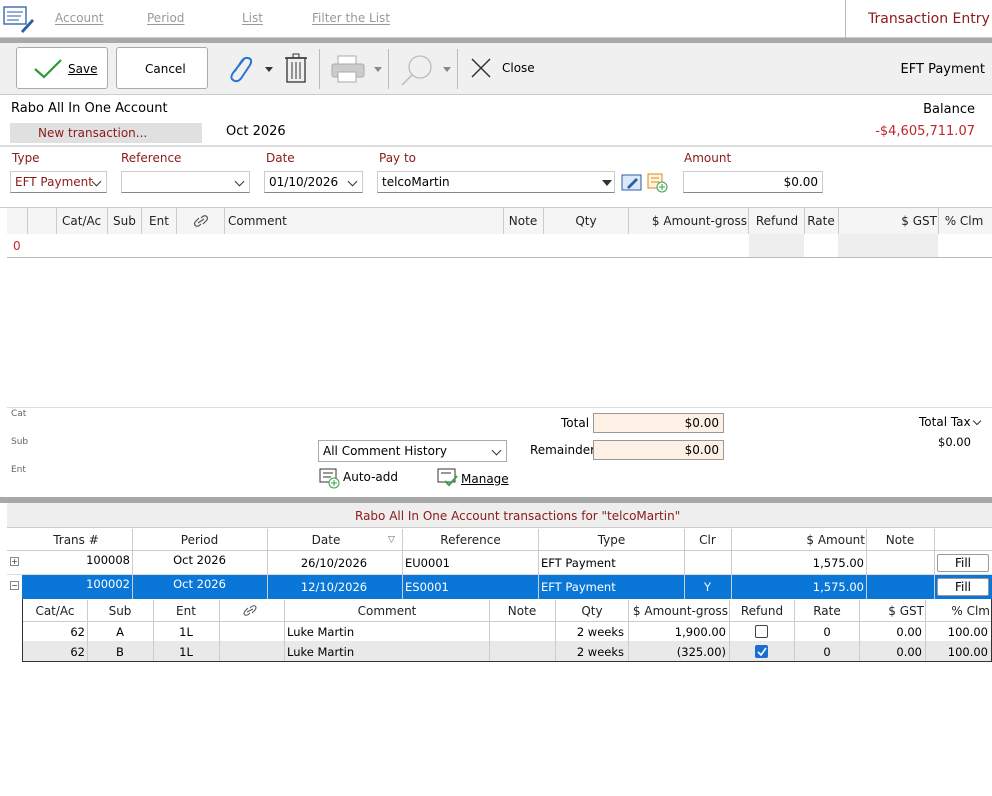  I want to click on amount-input: $0.00, so click(753, 182).